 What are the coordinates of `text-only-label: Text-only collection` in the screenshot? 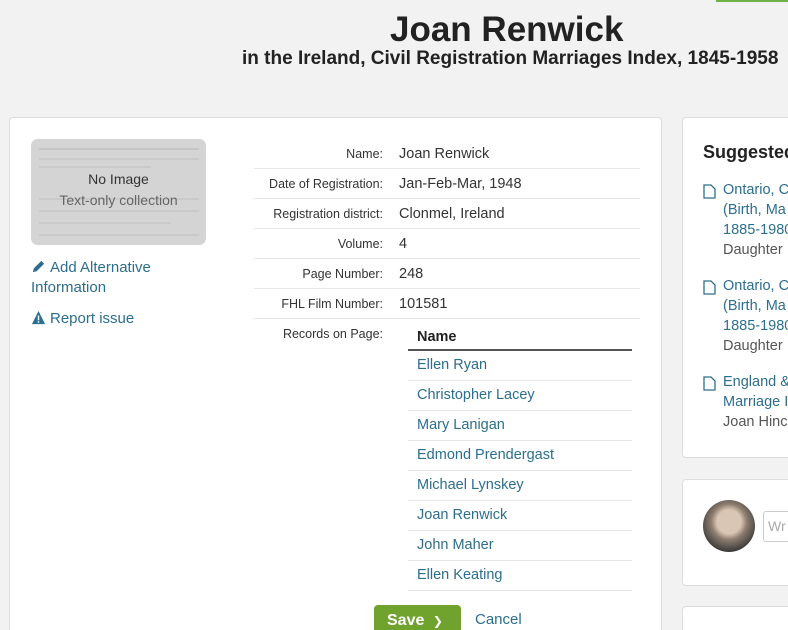 It's located at (118, 200).